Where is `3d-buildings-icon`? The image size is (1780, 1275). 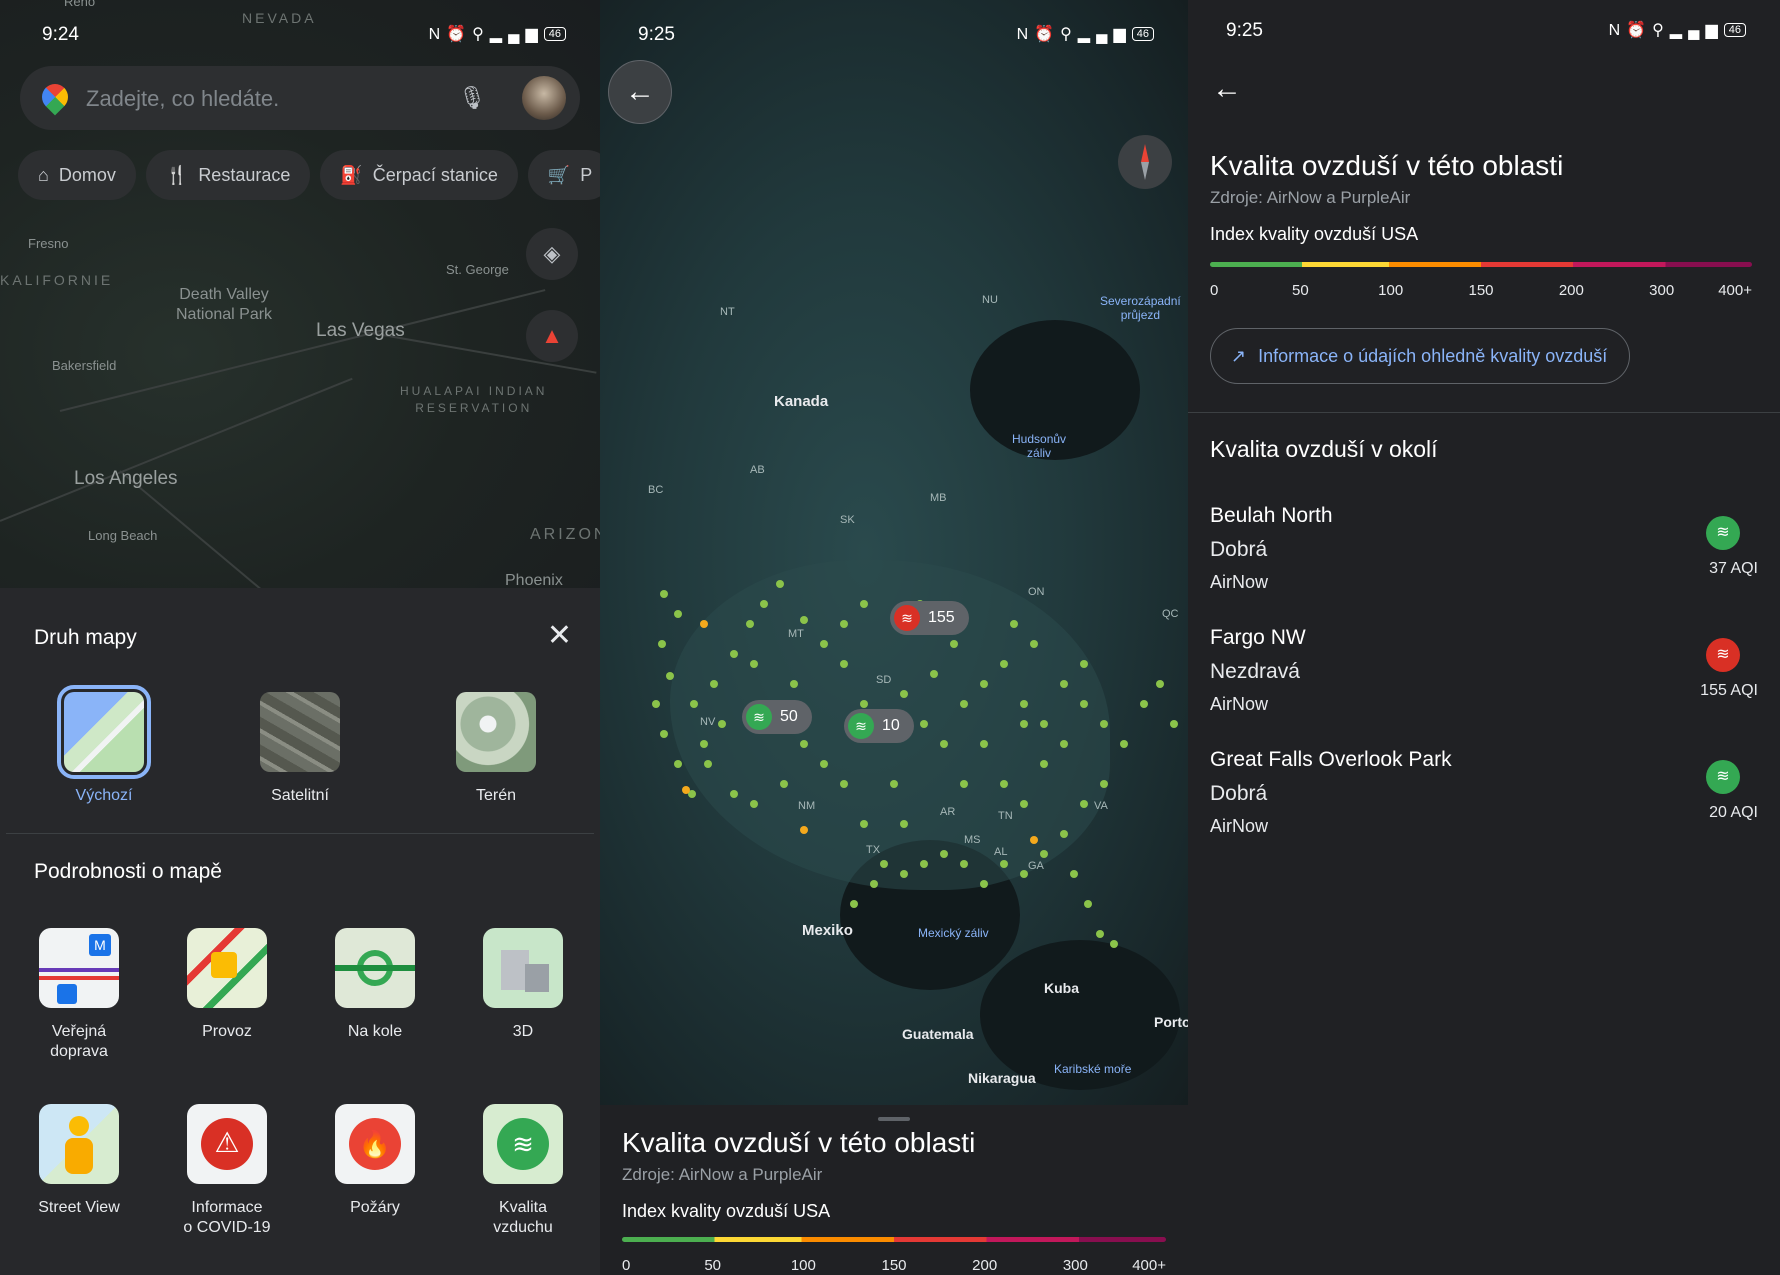
3d-buildings-icon is located at coordinates (523, 968).